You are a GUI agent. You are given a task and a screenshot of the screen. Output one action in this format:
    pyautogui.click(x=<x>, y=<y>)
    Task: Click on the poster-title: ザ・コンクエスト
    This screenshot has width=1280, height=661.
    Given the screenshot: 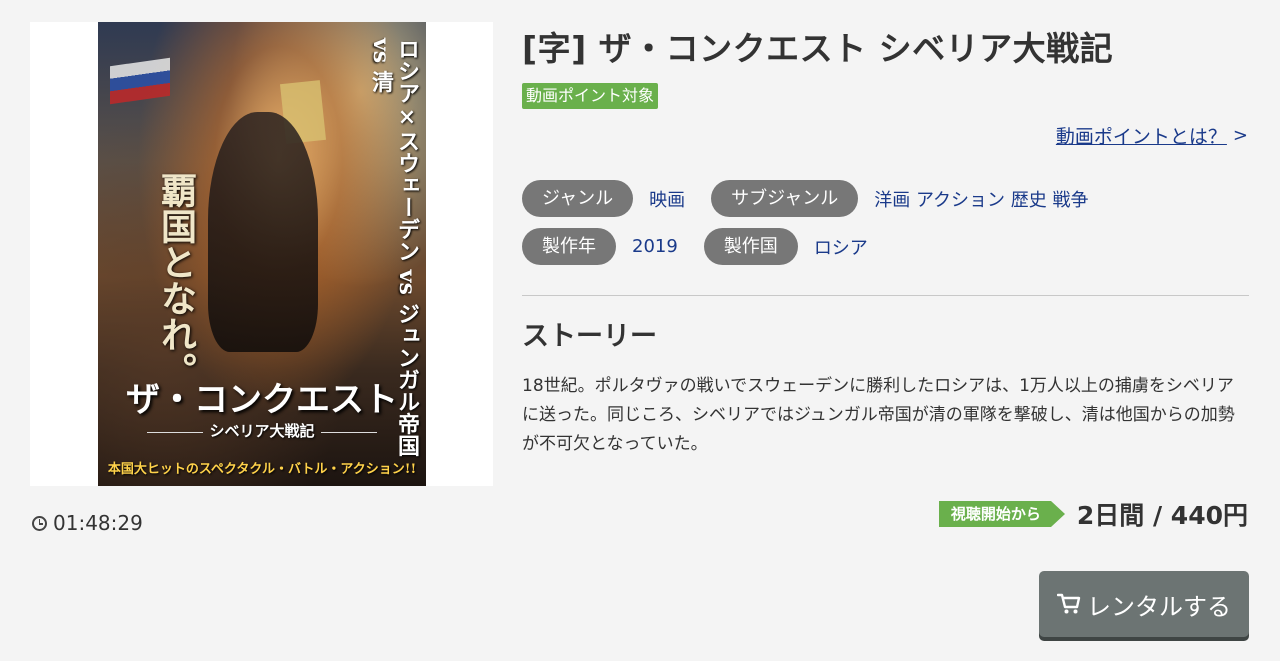 What is the action you would take?
    pyautogui.click(x=262, y=400)
    